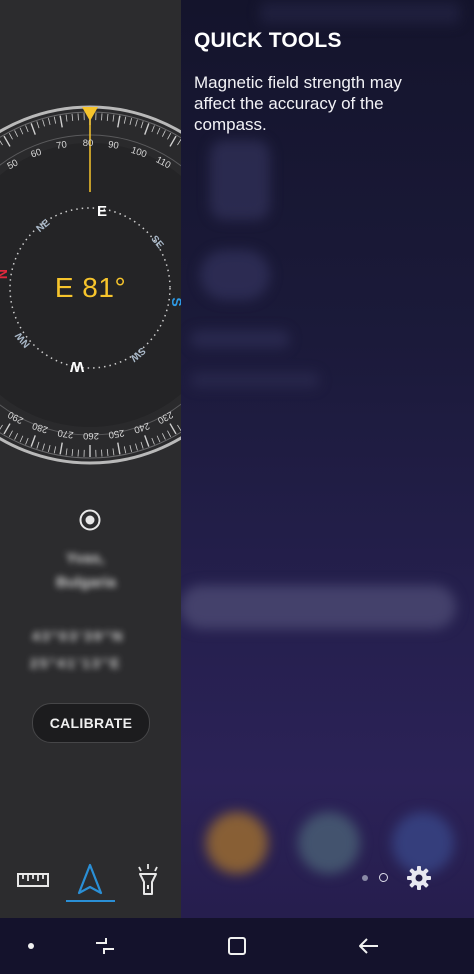  I want to click on background-weather-widget, so click(240, 180).